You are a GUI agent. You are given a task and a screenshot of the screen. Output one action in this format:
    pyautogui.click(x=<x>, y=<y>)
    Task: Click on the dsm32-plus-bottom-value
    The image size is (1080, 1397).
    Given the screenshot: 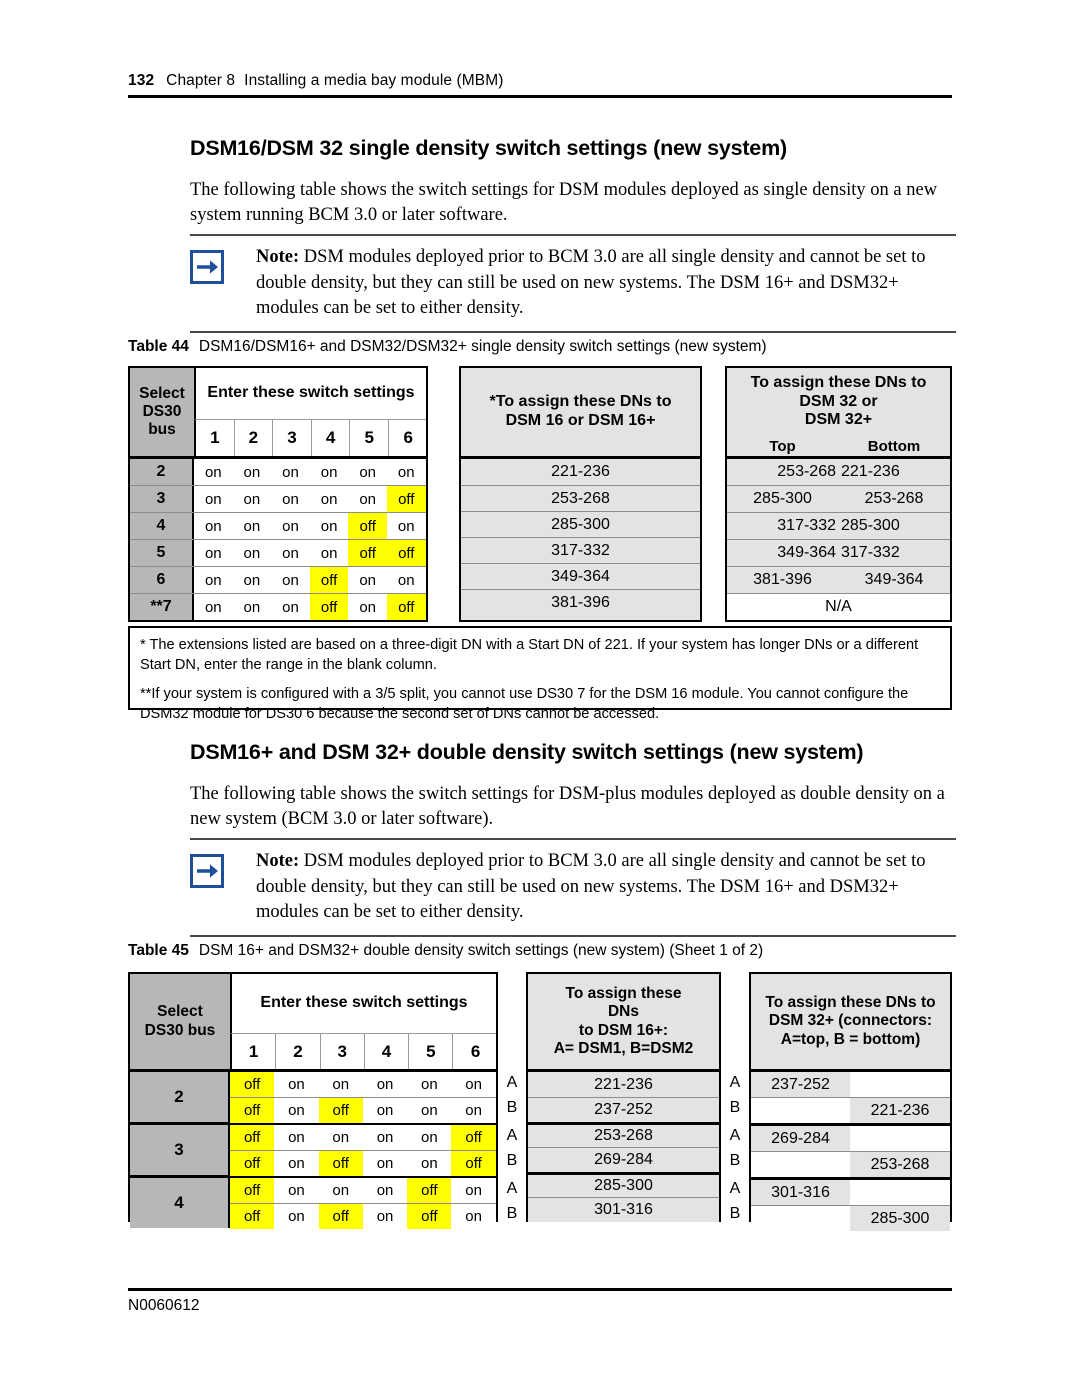 What is the action you would take?
    pyautogui.click(x=900, y=1138)
    